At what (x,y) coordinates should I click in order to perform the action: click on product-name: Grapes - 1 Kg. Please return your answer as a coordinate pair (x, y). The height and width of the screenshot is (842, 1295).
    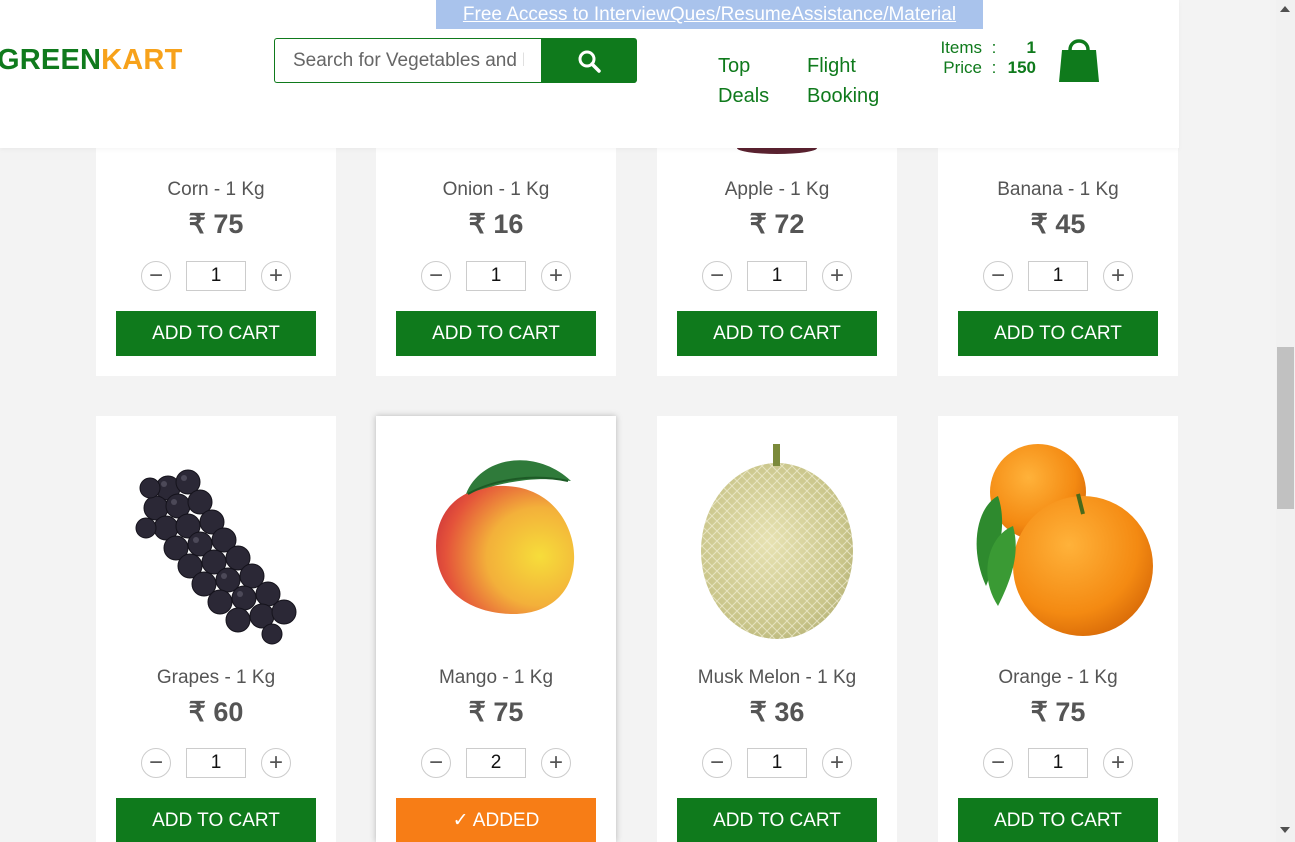
    Looking at the image, I should click on (216, 677).